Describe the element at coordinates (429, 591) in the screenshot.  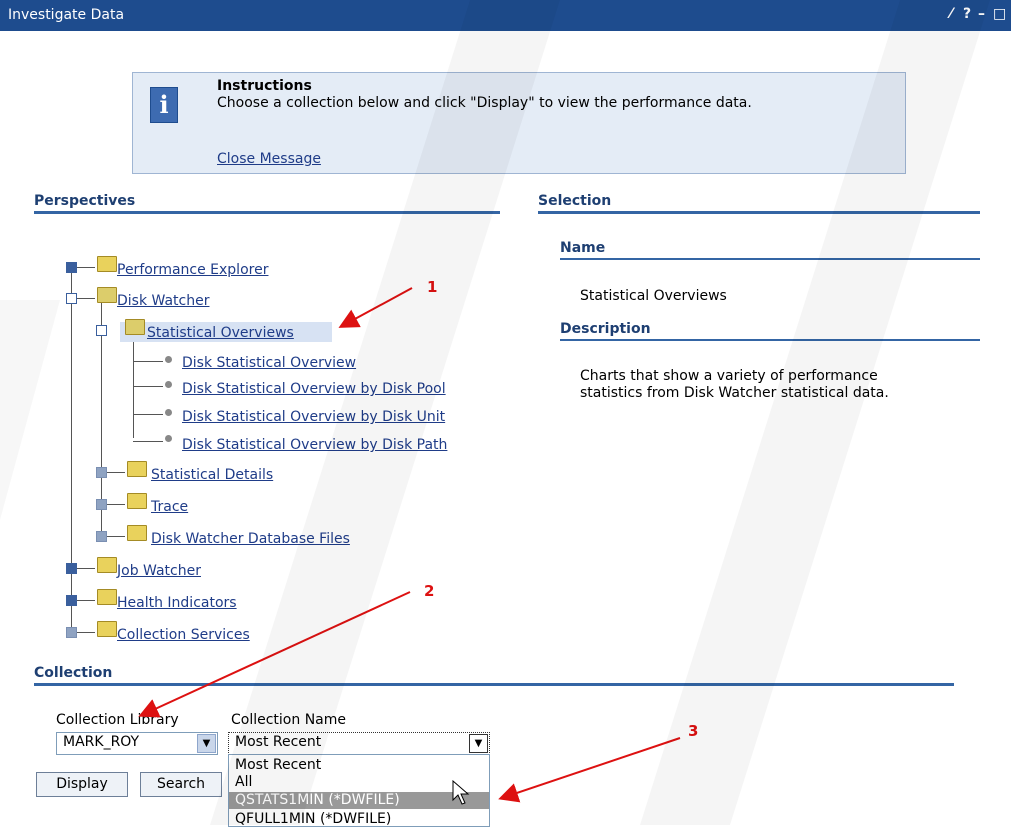
I see `callout-label-2: 2` at that location.